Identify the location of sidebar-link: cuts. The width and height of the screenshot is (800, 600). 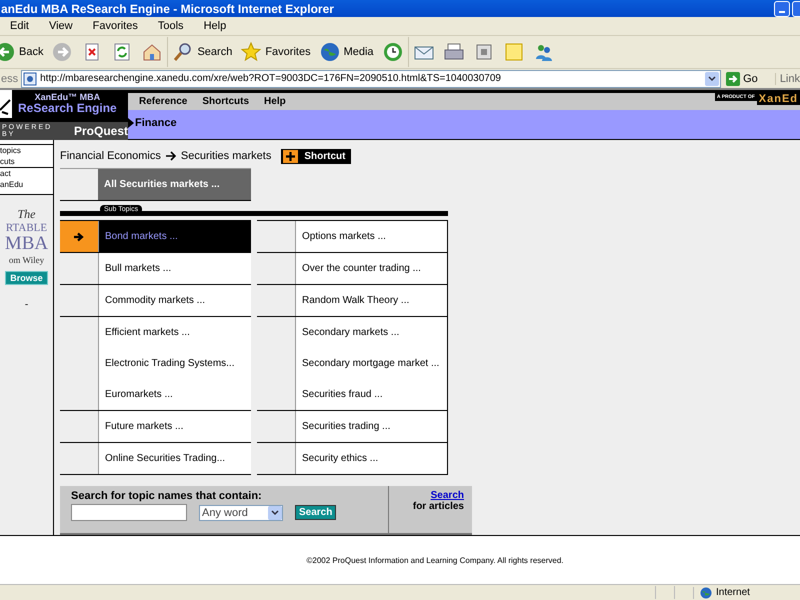
(26, 162).